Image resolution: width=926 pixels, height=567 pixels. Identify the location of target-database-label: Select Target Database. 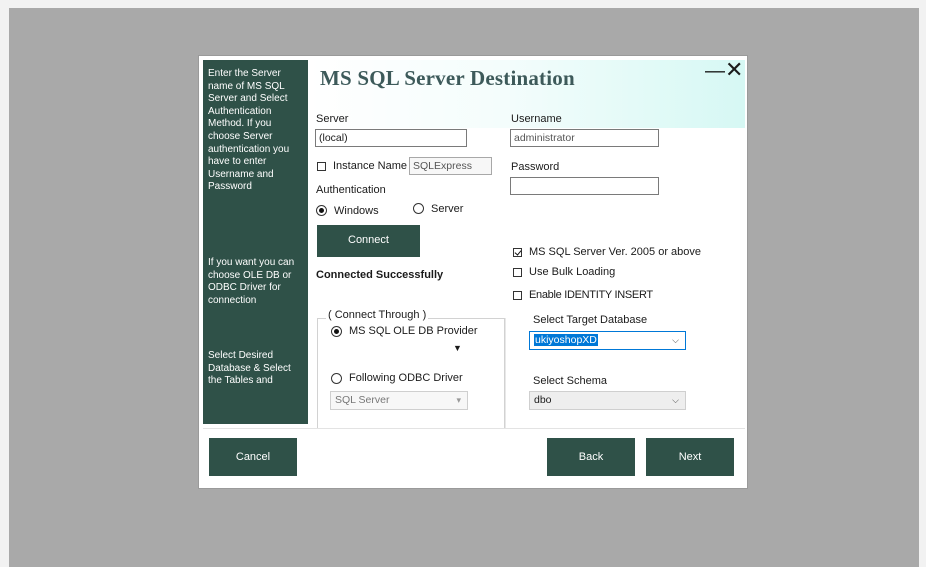
(590, 320).